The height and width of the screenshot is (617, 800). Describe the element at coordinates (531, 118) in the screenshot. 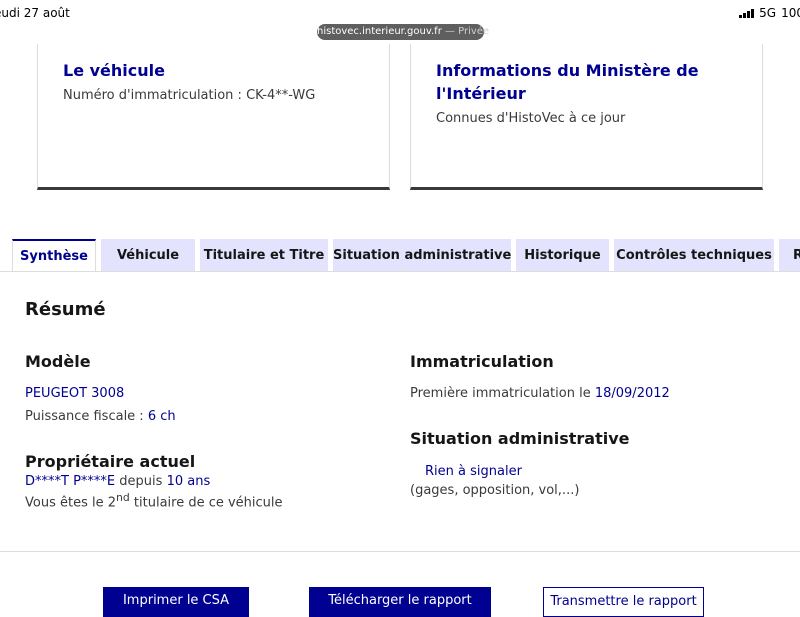

I see `ministry-card-subtitle: Connues d'HistoVec à ce jour` at that location.